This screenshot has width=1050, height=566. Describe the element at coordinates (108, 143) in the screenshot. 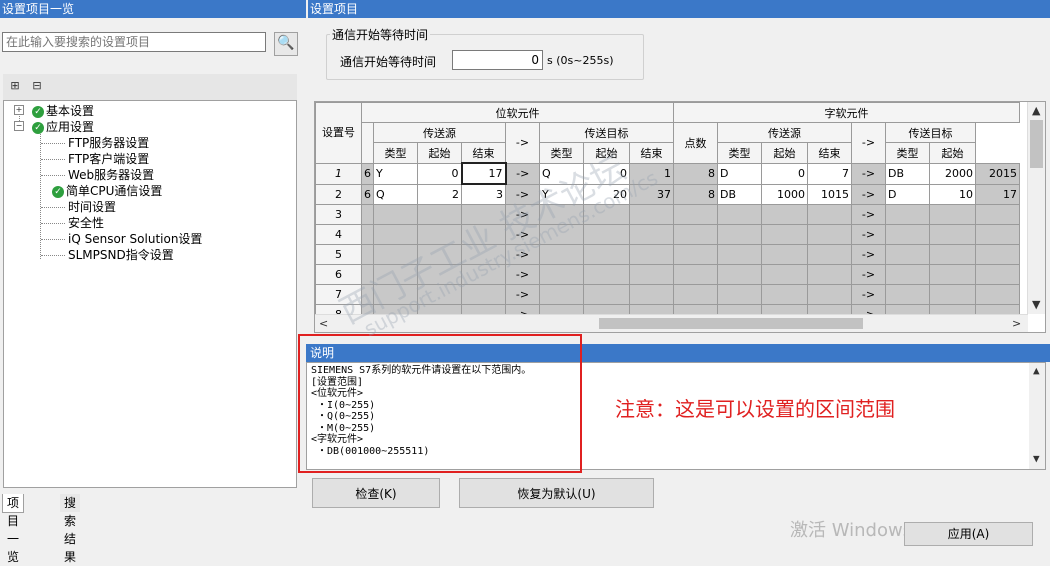

I see `tree-item-ftp-server: FTP服务器设置` at that location.